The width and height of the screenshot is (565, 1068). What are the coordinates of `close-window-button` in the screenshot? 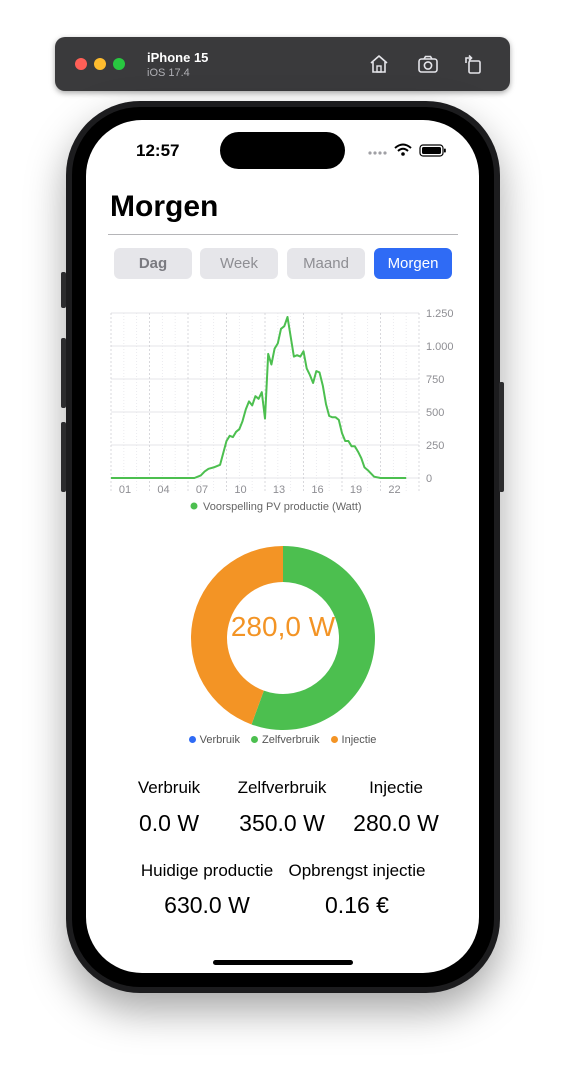 It's located at (81, 64).